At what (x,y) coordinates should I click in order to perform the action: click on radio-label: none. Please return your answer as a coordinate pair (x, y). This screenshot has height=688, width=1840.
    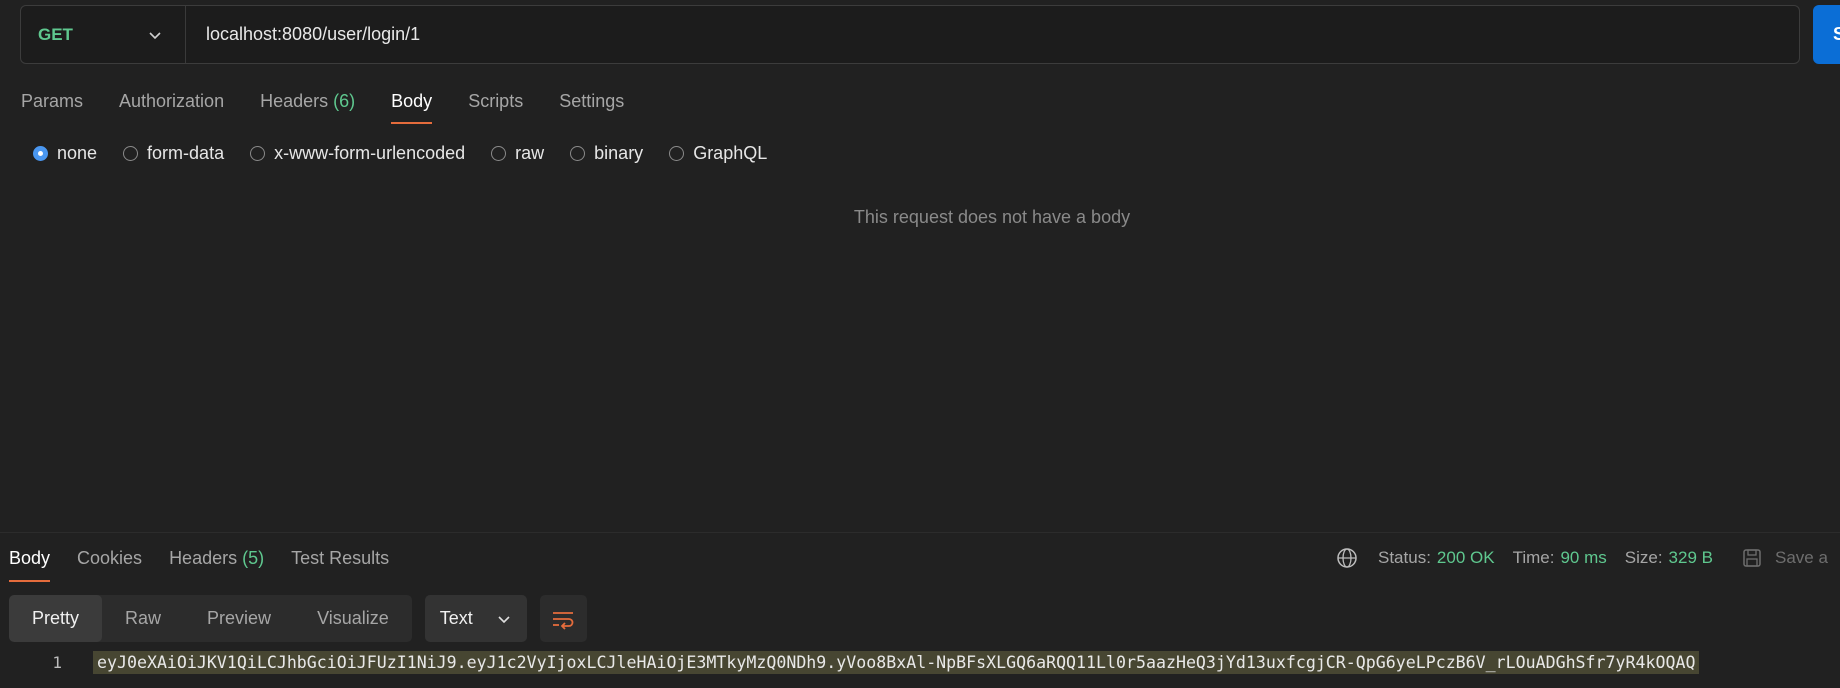
    Looking at the image, I should click on (77, 153).